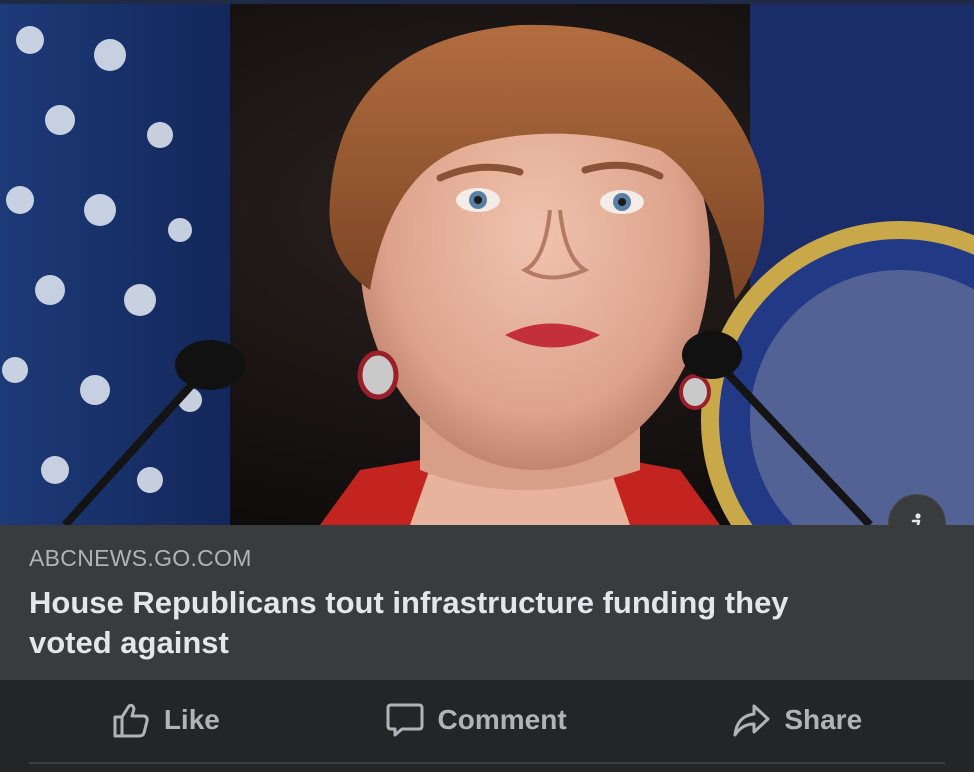  I want to click on link-domain: ABCNEWS.GO.COM, so click(140, 558).